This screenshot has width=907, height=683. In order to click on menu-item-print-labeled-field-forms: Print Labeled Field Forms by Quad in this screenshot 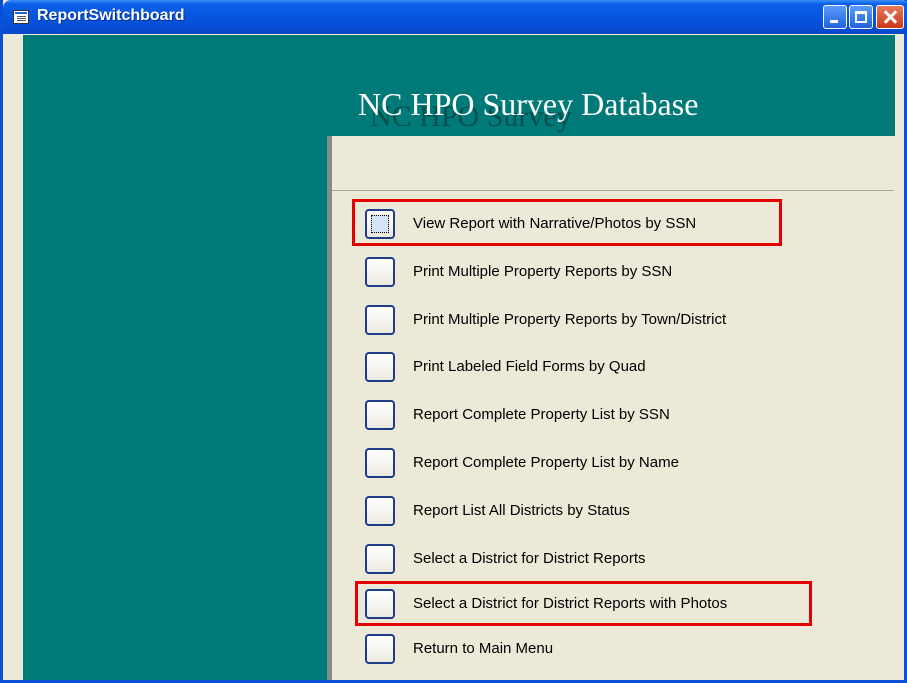, I will do `click(625, 367)`.